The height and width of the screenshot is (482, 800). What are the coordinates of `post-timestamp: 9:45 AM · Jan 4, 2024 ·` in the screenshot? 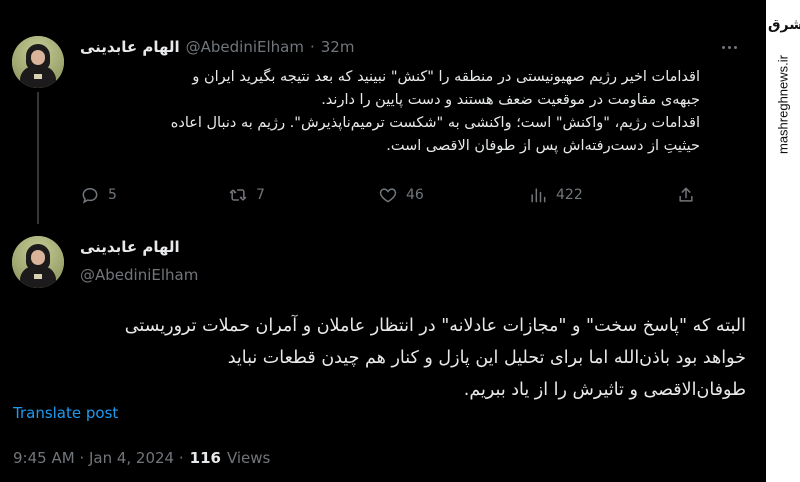 It's located at (98, 458).